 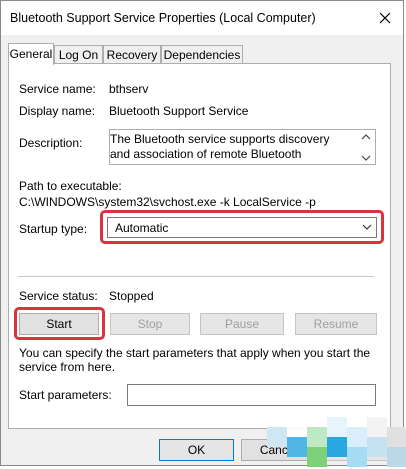 I want to click on start-parameters-label: Start parameters:, so click(x=65, y=395).